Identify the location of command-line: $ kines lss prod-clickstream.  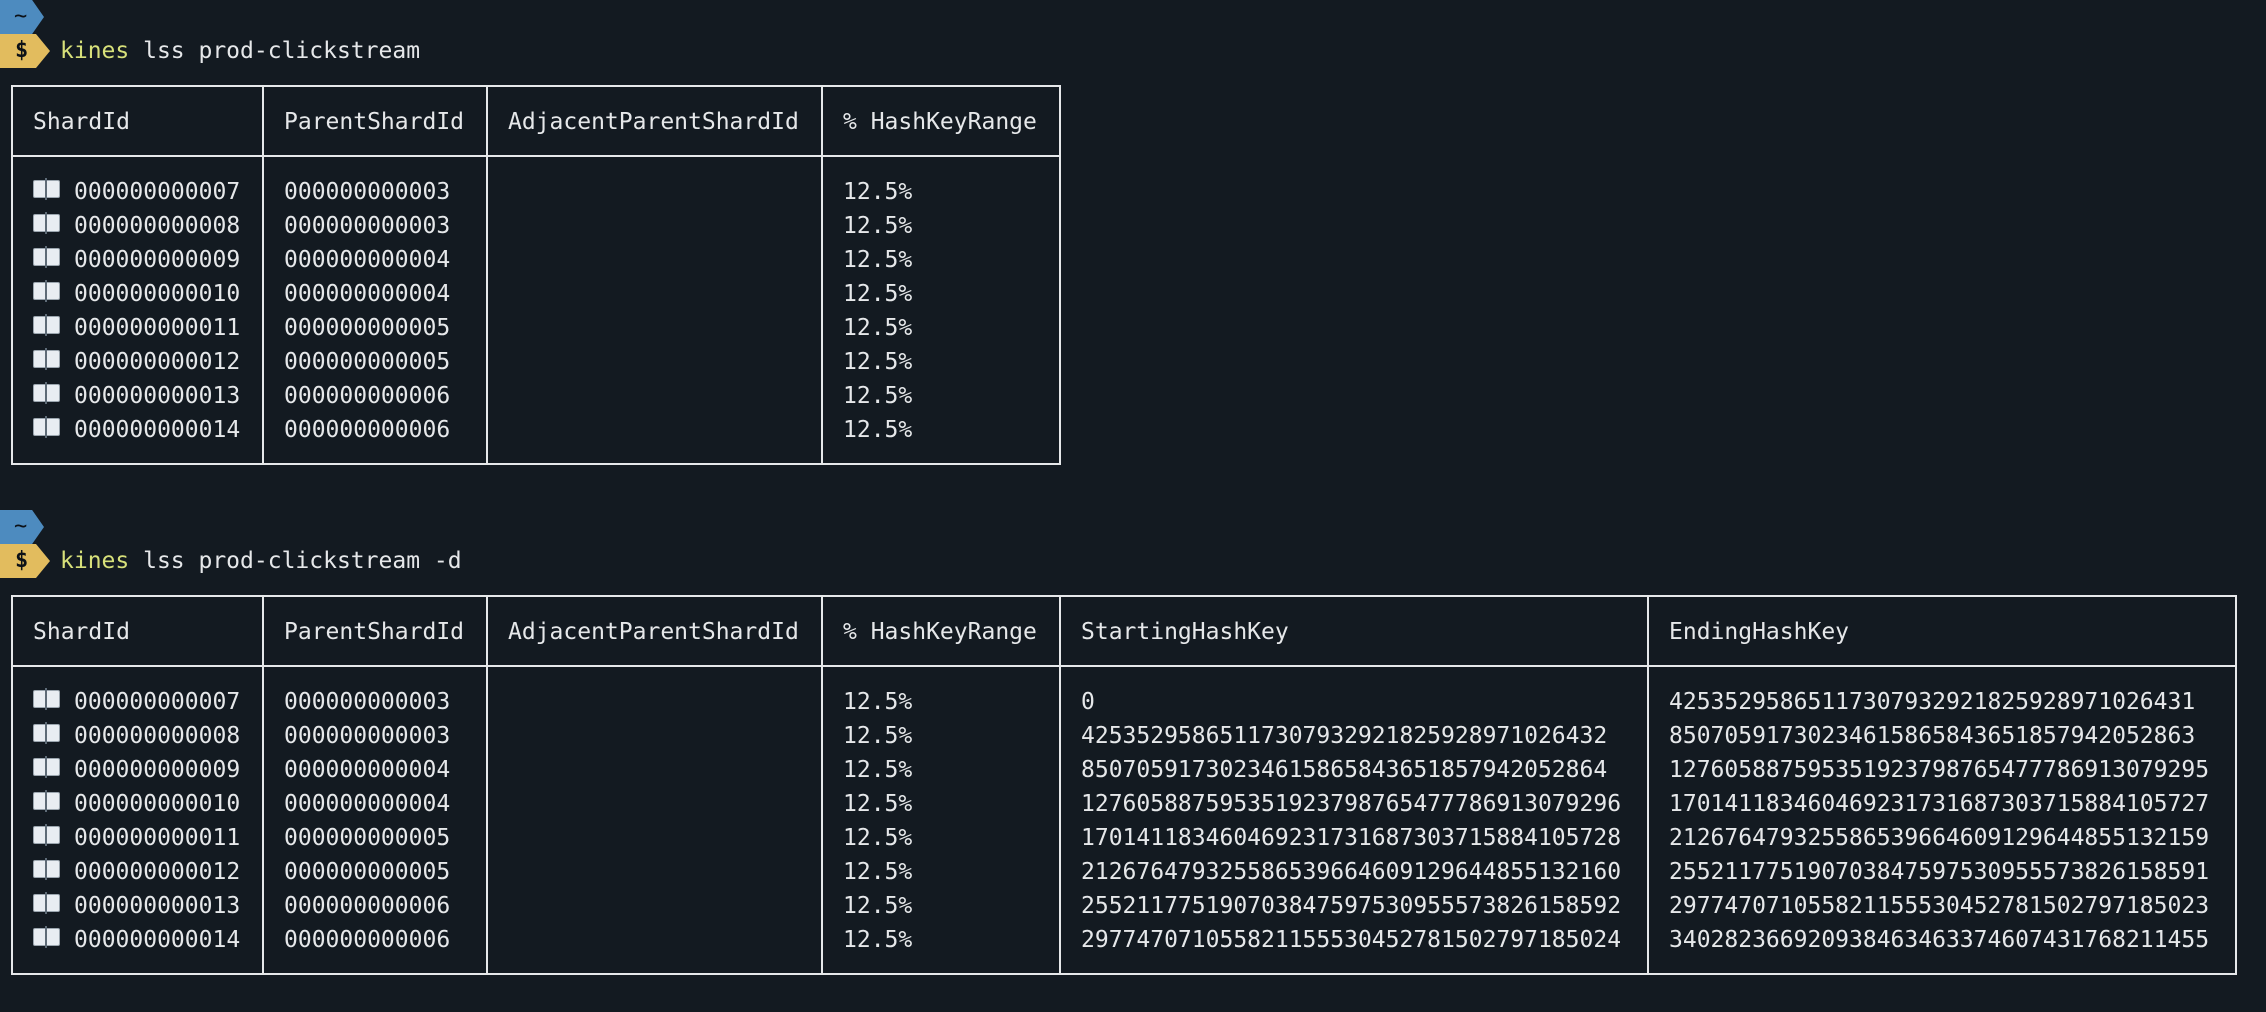
(1133, 51).